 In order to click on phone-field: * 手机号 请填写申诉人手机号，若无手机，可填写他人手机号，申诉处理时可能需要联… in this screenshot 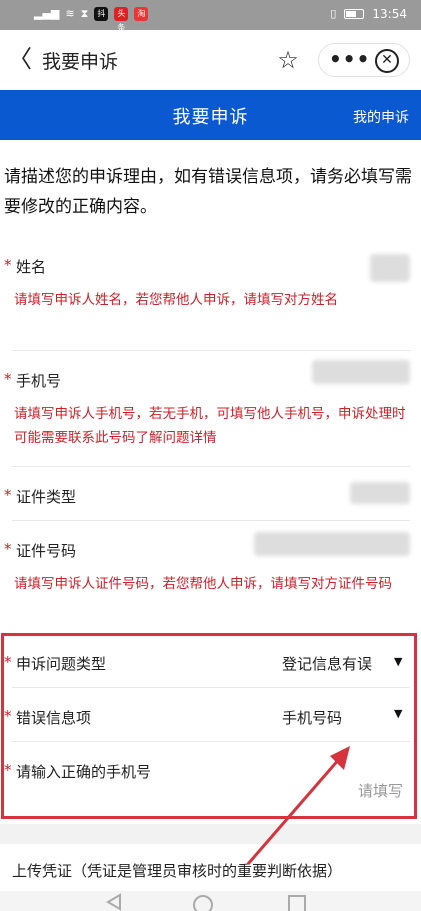, I will do `click(210, 413)`.